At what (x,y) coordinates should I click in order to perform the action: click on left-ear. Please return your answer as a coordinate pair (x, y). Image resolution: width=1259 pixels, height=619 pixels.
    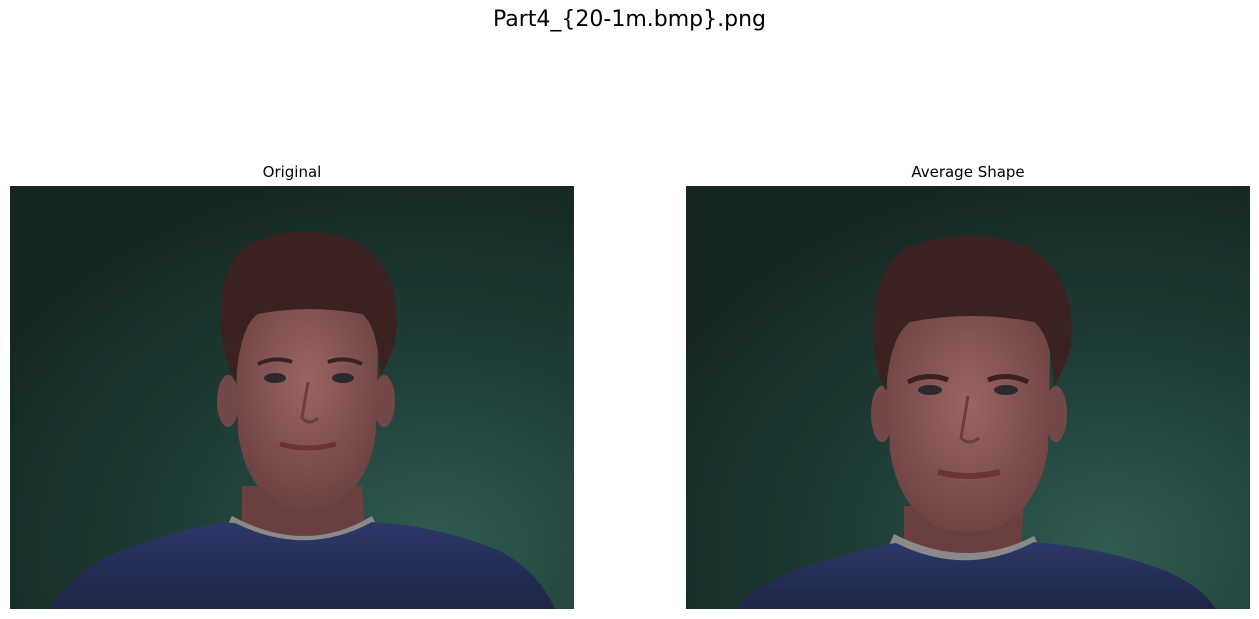
    Looking at the image, I should click on (228, 401).